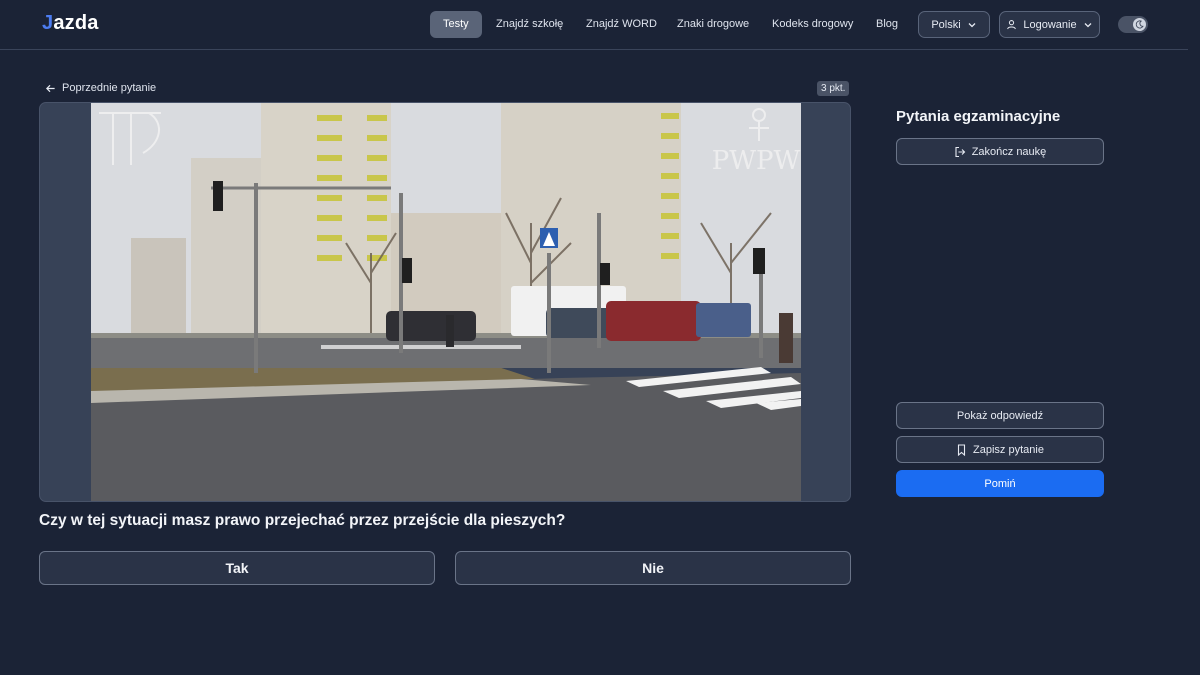 This screenshot has width=1200, height=675. I want to click on answer-tak-button: Tak, so click(237, 568).